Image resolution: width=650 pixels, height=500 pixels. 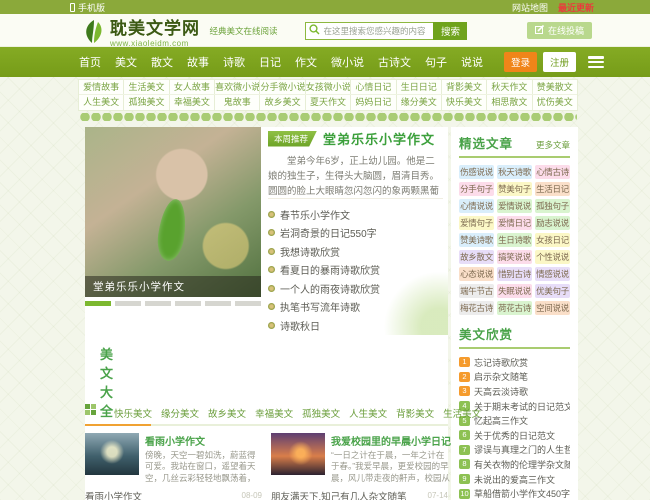 What do you see at coordinates (173, 303) in the screenshot?
I see `carousel-pagination` at bounding box center [173, 303].